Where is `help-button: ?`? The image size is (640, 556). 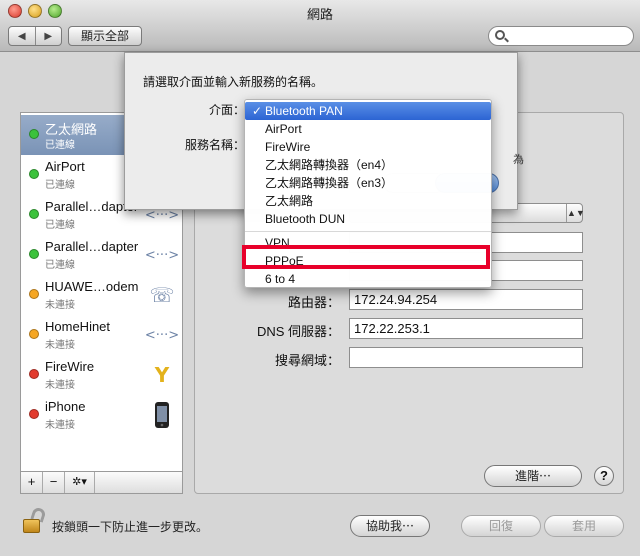
help-button: ? is located at coordinates (604, 476).